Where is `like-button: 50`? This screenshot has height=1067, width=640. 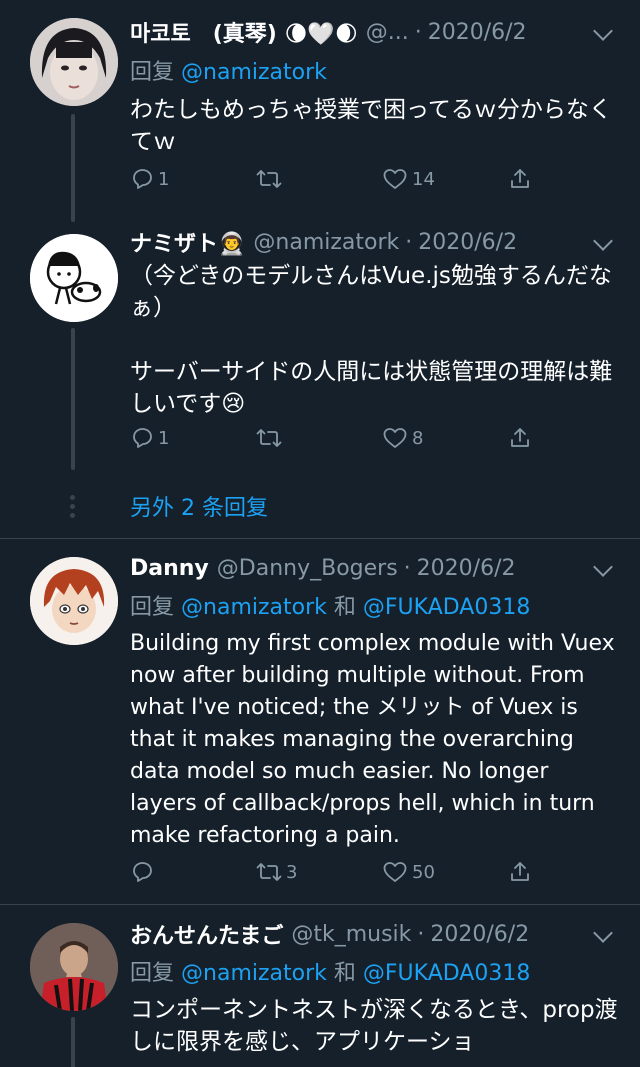 like-button: 50 is located at coordinates (408, 872).